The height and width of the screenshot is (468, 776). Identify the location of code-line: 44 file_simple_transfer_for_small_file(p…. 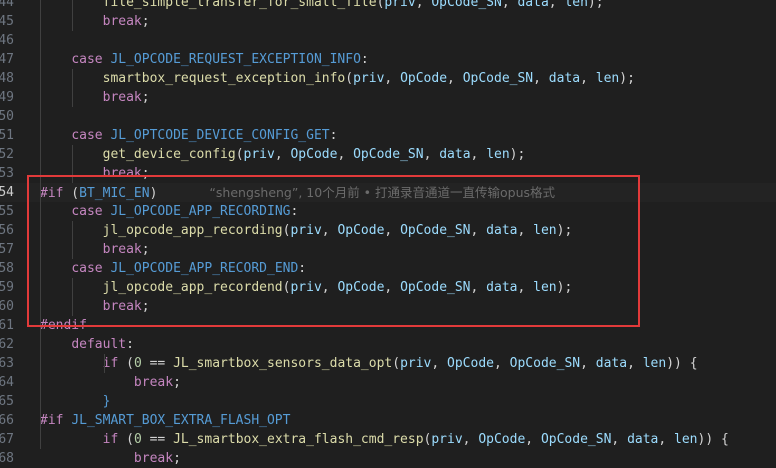
(388, 6).